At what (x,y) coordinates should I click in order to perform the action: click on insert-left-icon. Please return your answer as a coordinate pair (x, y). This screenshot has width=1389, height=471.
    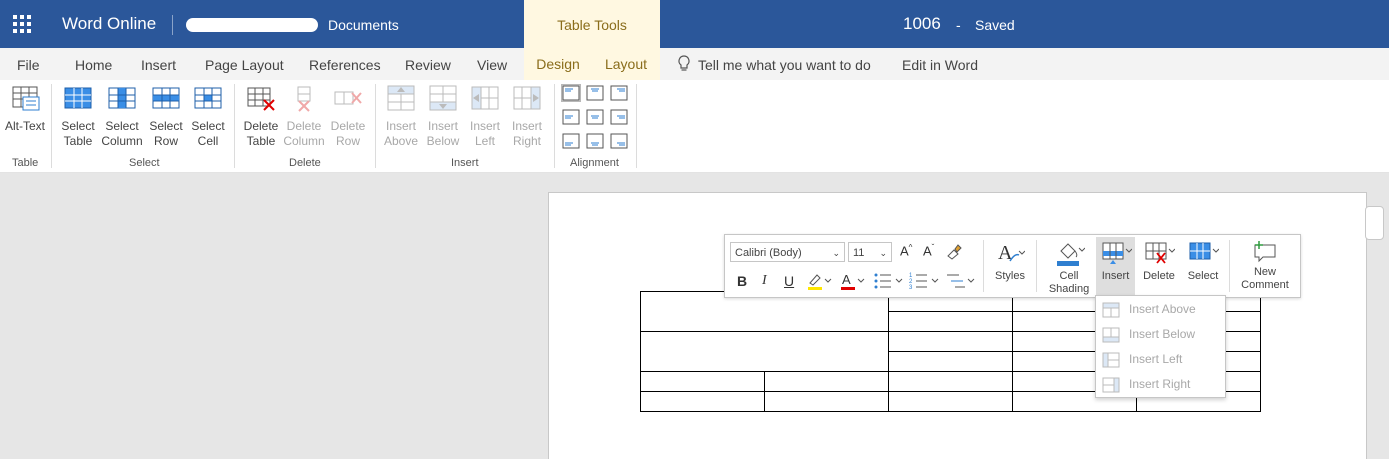
    Looking at the image, I should click on (485, 98).